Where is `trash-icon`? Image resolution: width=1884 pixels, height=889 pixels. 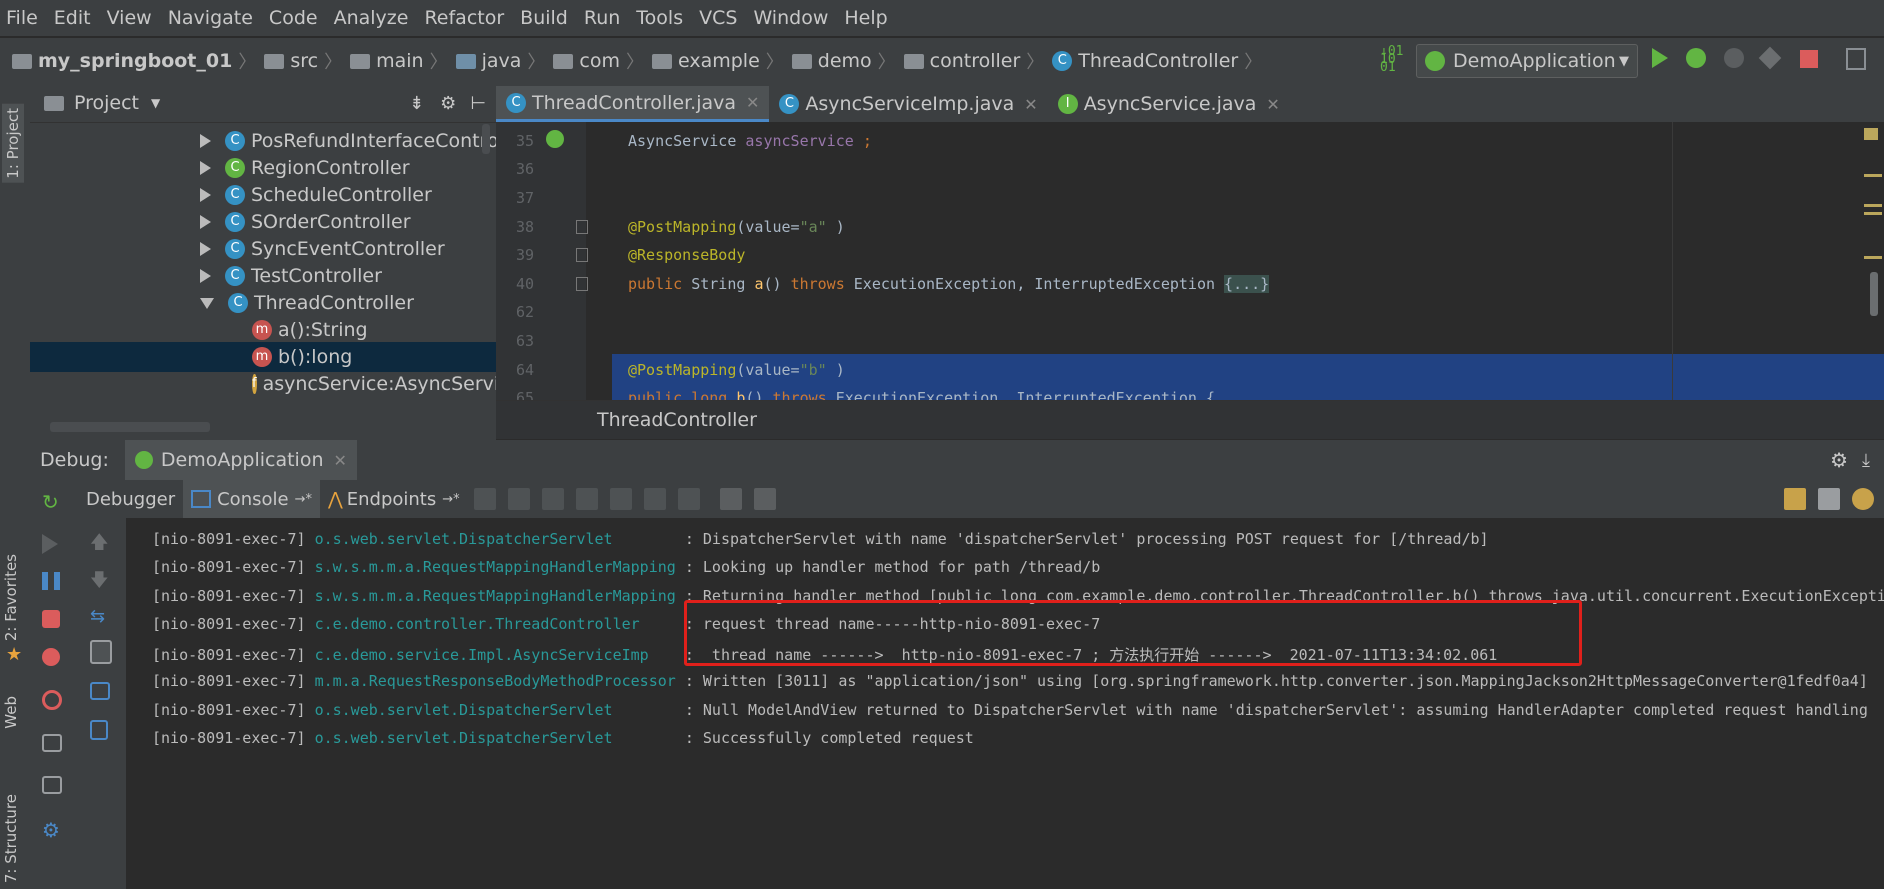
trash-icon is located at coordinates (99, 730).